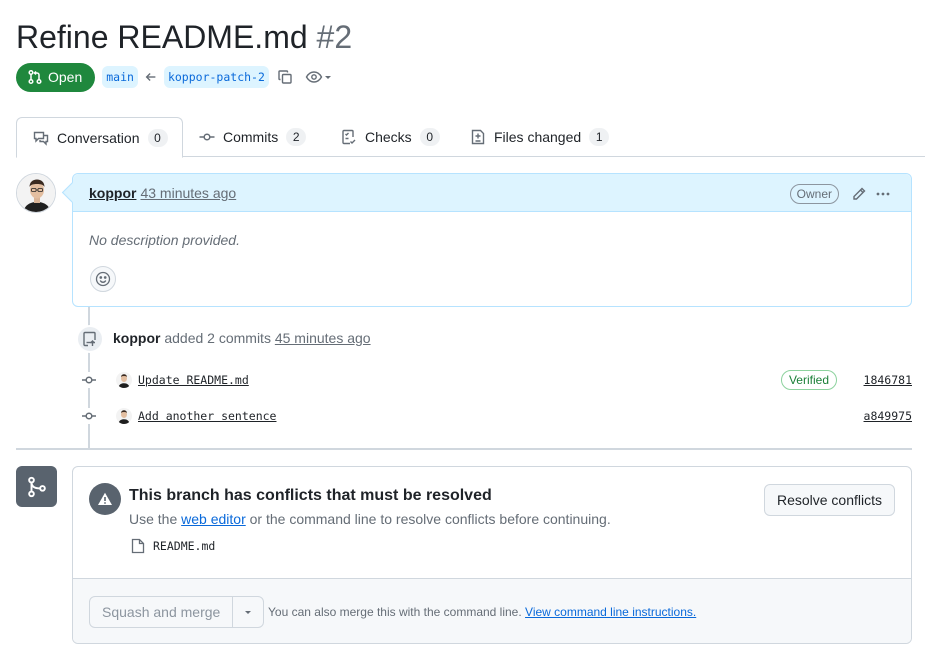  What do you see at coordinates (285, 77) in the screenshot?
I see `copy-icon` at bounding box center [285, 77].